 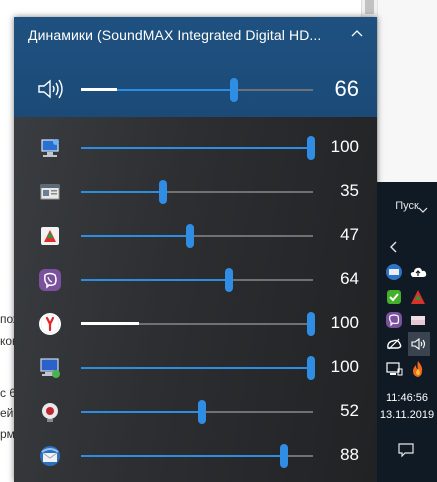 I want to click on master-volume-row: 66, so click(x=195, y=90).